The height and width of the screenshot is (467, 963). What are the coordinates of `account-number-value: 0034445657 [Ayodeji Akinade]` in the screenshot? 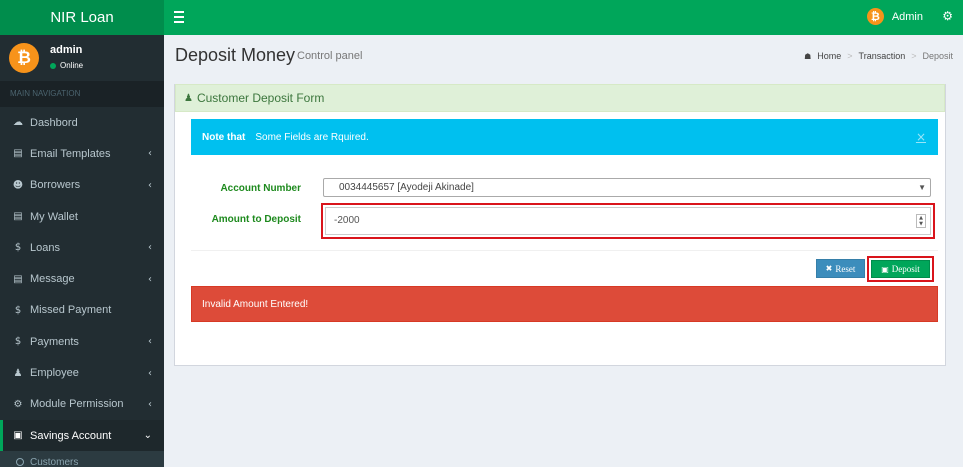 It's located at (406, 187).